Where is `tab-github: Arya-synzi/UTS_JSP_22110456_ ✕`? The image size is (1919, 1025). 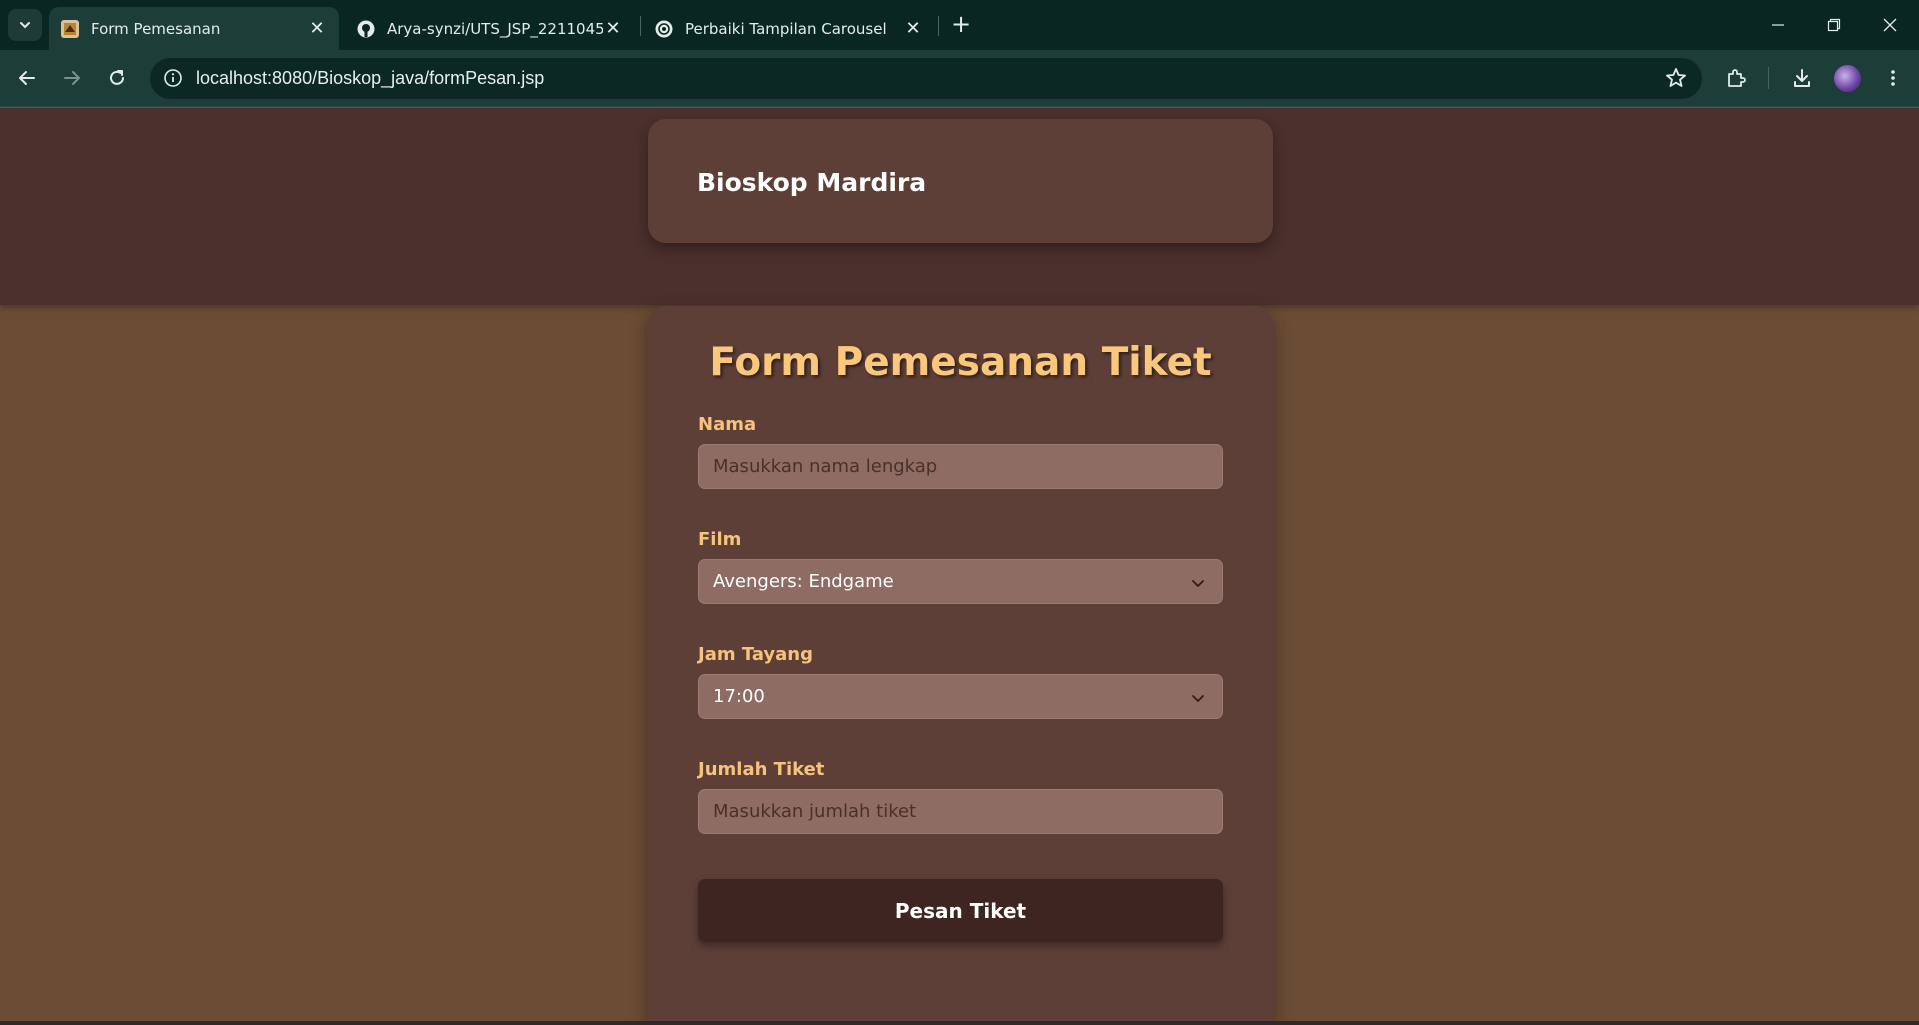 tab-github: Arya-synzi/UTS_JSP_22110456_ ✕ is located at coordinates (490, 28).